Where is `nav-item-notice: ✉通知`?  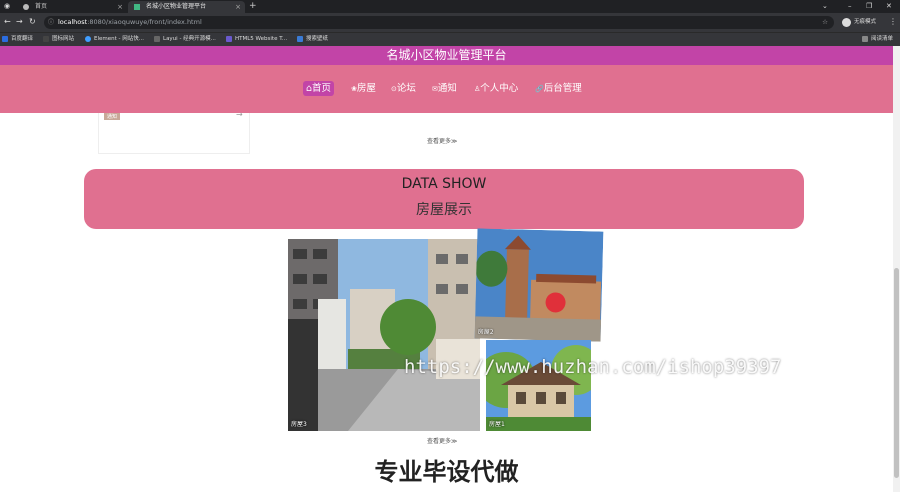 nav-item-notice: ✉通知 is located at coordinates (444, 88).